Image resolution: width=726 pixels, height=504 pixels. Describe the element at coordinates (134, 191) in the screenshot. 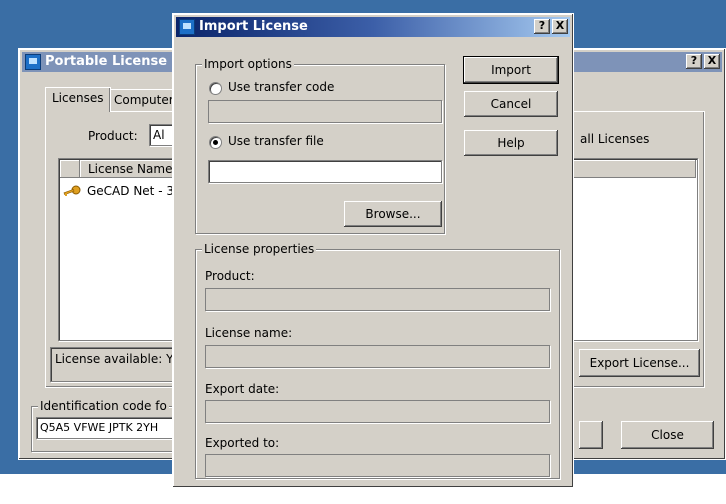

I see `list-item-label: GeCAD Net - 33` at that location.